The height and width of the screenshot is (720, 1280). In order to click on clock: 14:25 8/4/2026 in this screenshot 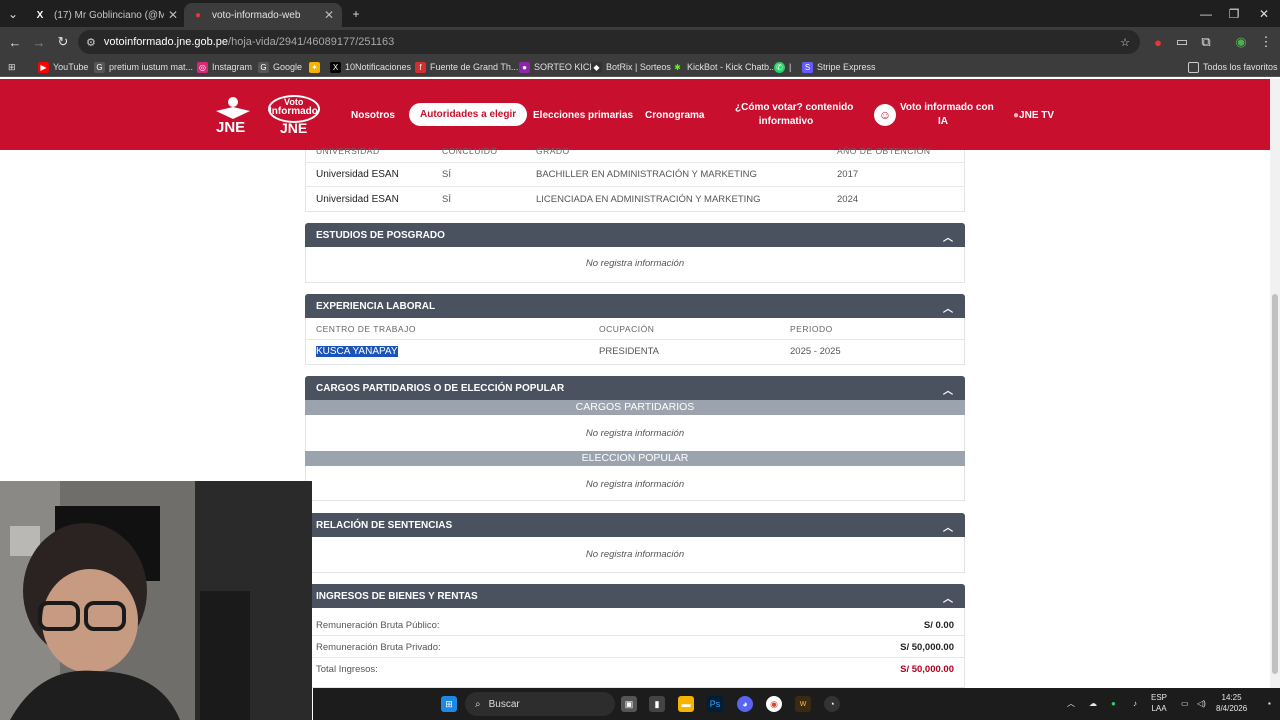, I will do `click(1231, 703)`.